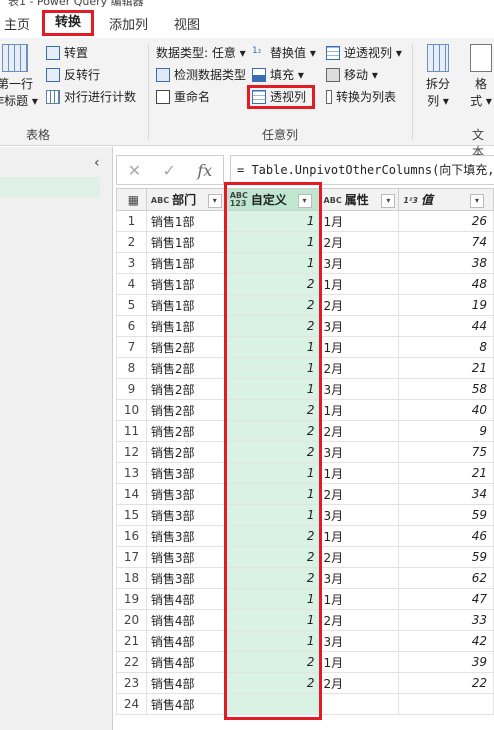  What do you see at coordinates (68, 23) in the screenshot?
I see `tab-transform: 转换` at bounding box center [68, 23].